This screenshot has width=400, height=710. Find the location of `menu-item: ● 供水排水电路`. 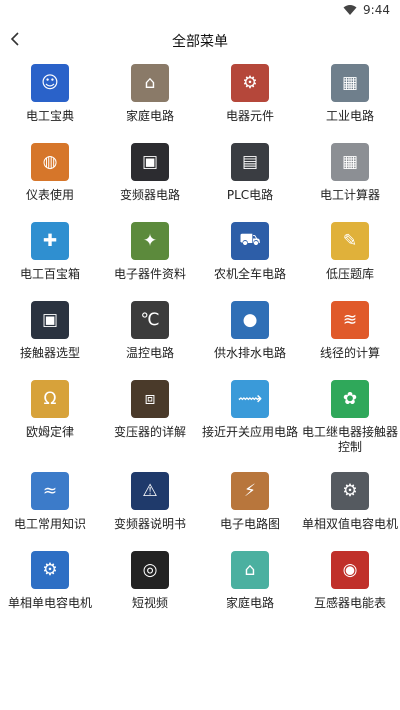

menu-item: ● 供水排水电路 is located at coordinates (250, 338).